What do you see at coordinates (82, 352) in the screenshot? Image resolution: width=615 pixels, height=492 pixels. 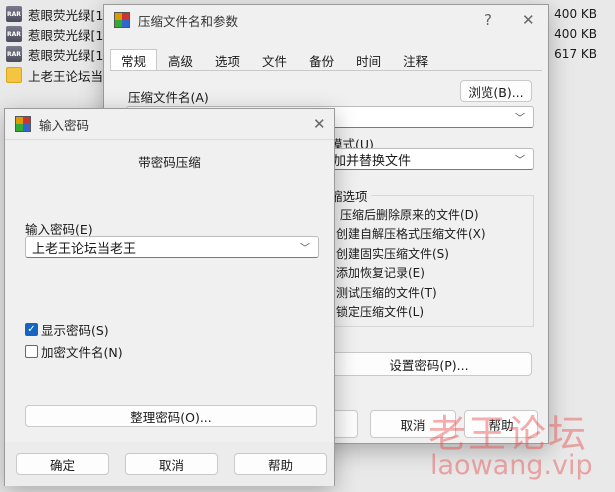 I see `encrypt-filenames-label: 加密文件名(N)` at bounding box center [82, 352].